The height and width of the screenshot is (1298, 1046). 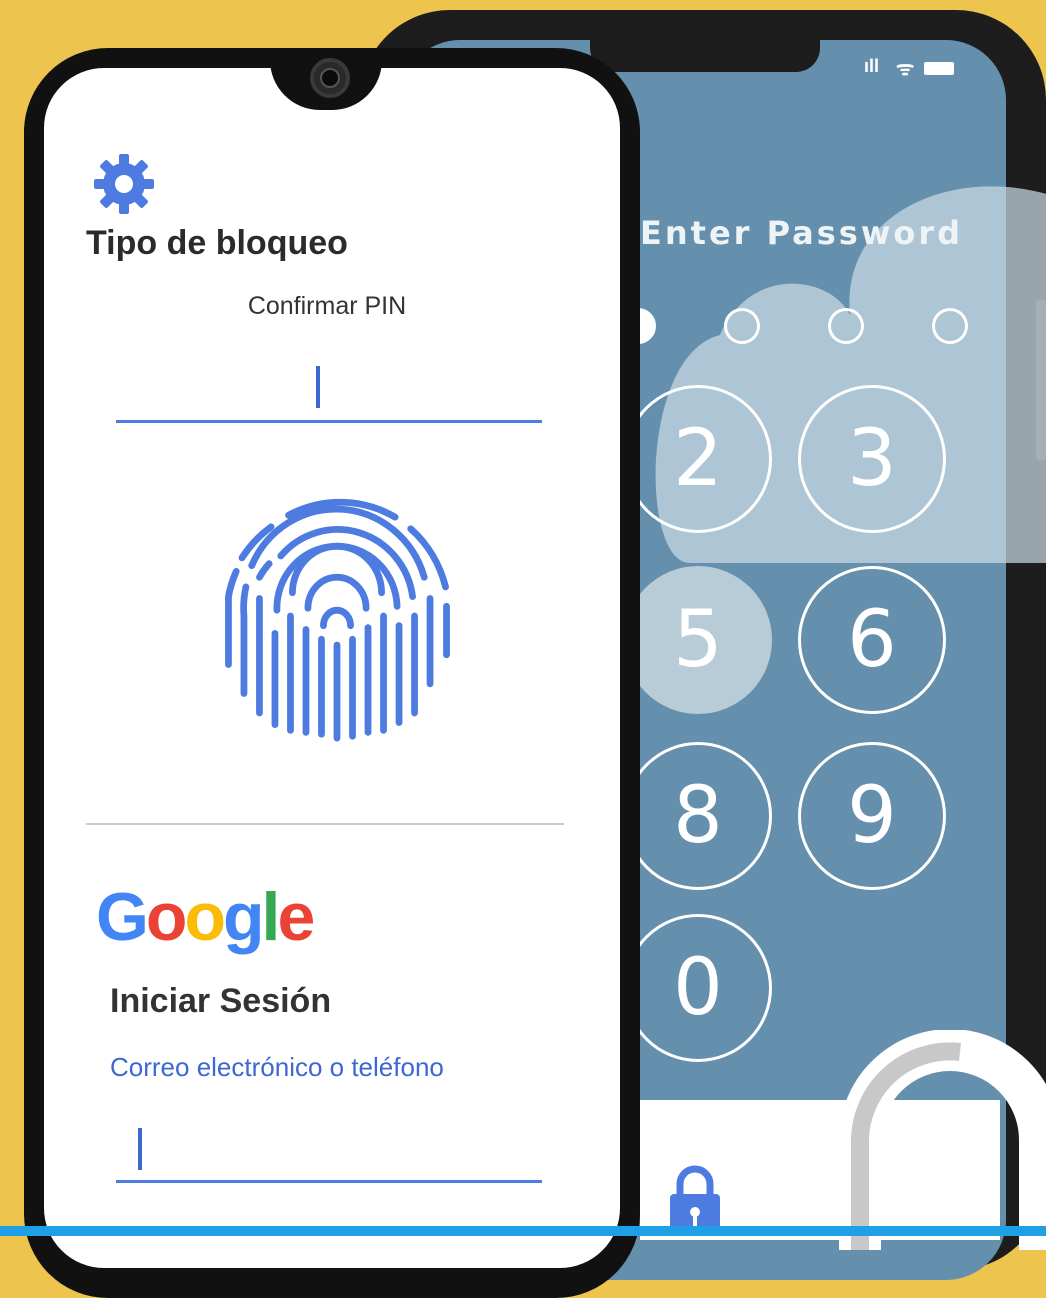 I want to click on key-2: 2, so click(x=698, y=459).